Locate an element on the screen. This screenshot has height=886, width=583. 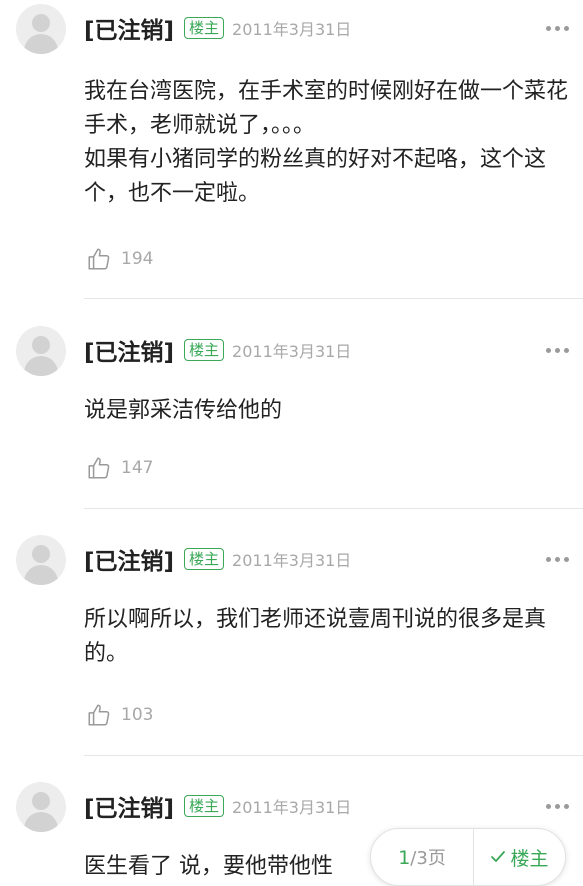
like-count: 103 is located at coordinates (137, 715).